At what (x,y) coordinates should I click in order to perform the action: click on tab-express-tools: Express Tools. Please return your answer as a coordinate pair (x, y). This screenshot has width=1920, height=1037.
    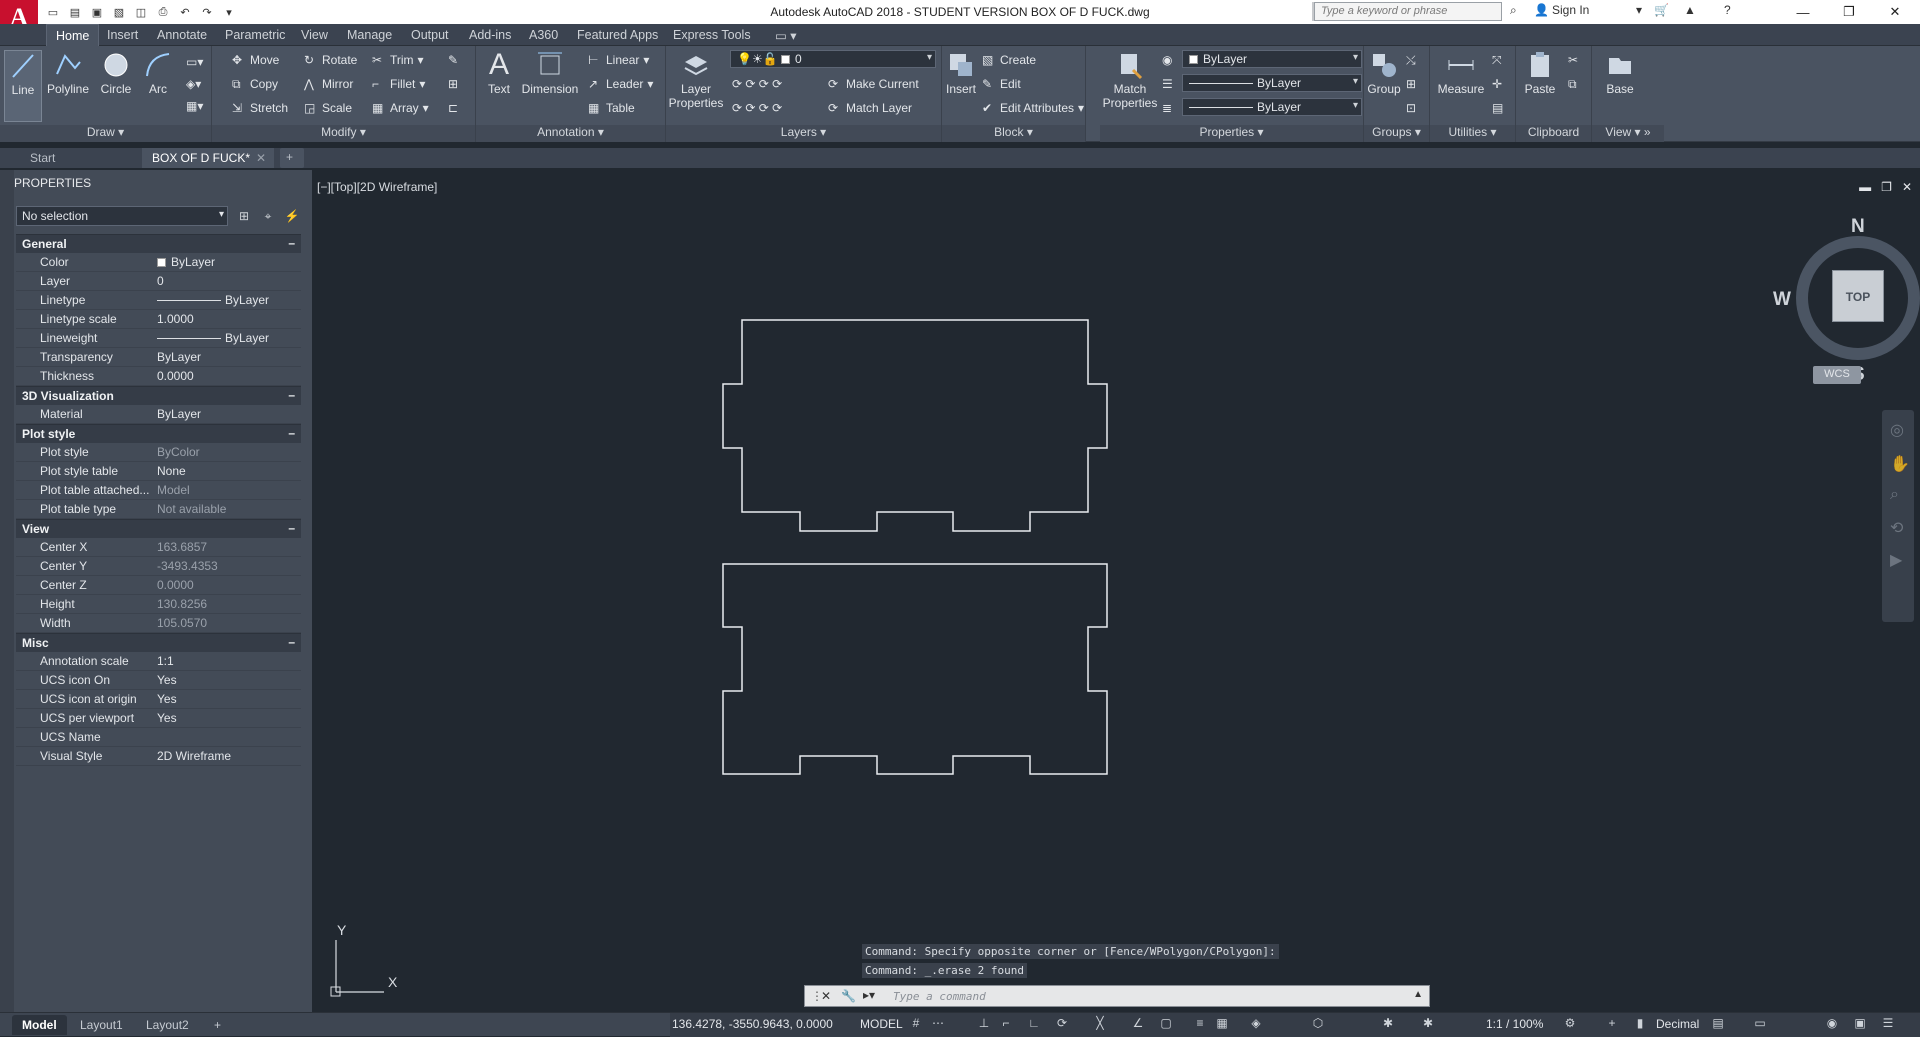
    Looking at the image, I should click on (712, 35).